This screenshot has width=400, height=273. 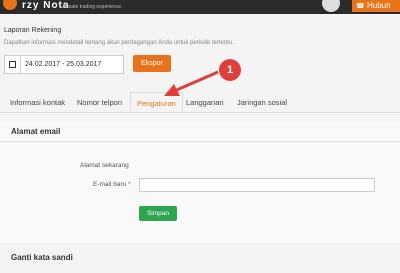 I want to click on calendar-icon, so click(x=12, y=64).